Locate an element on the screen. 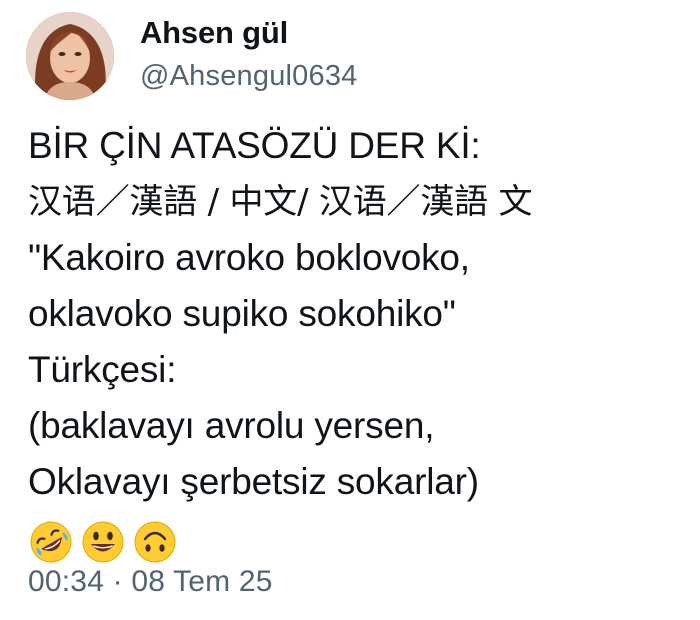  text-line: Türkçesi: is located at coordinates (102, 369).